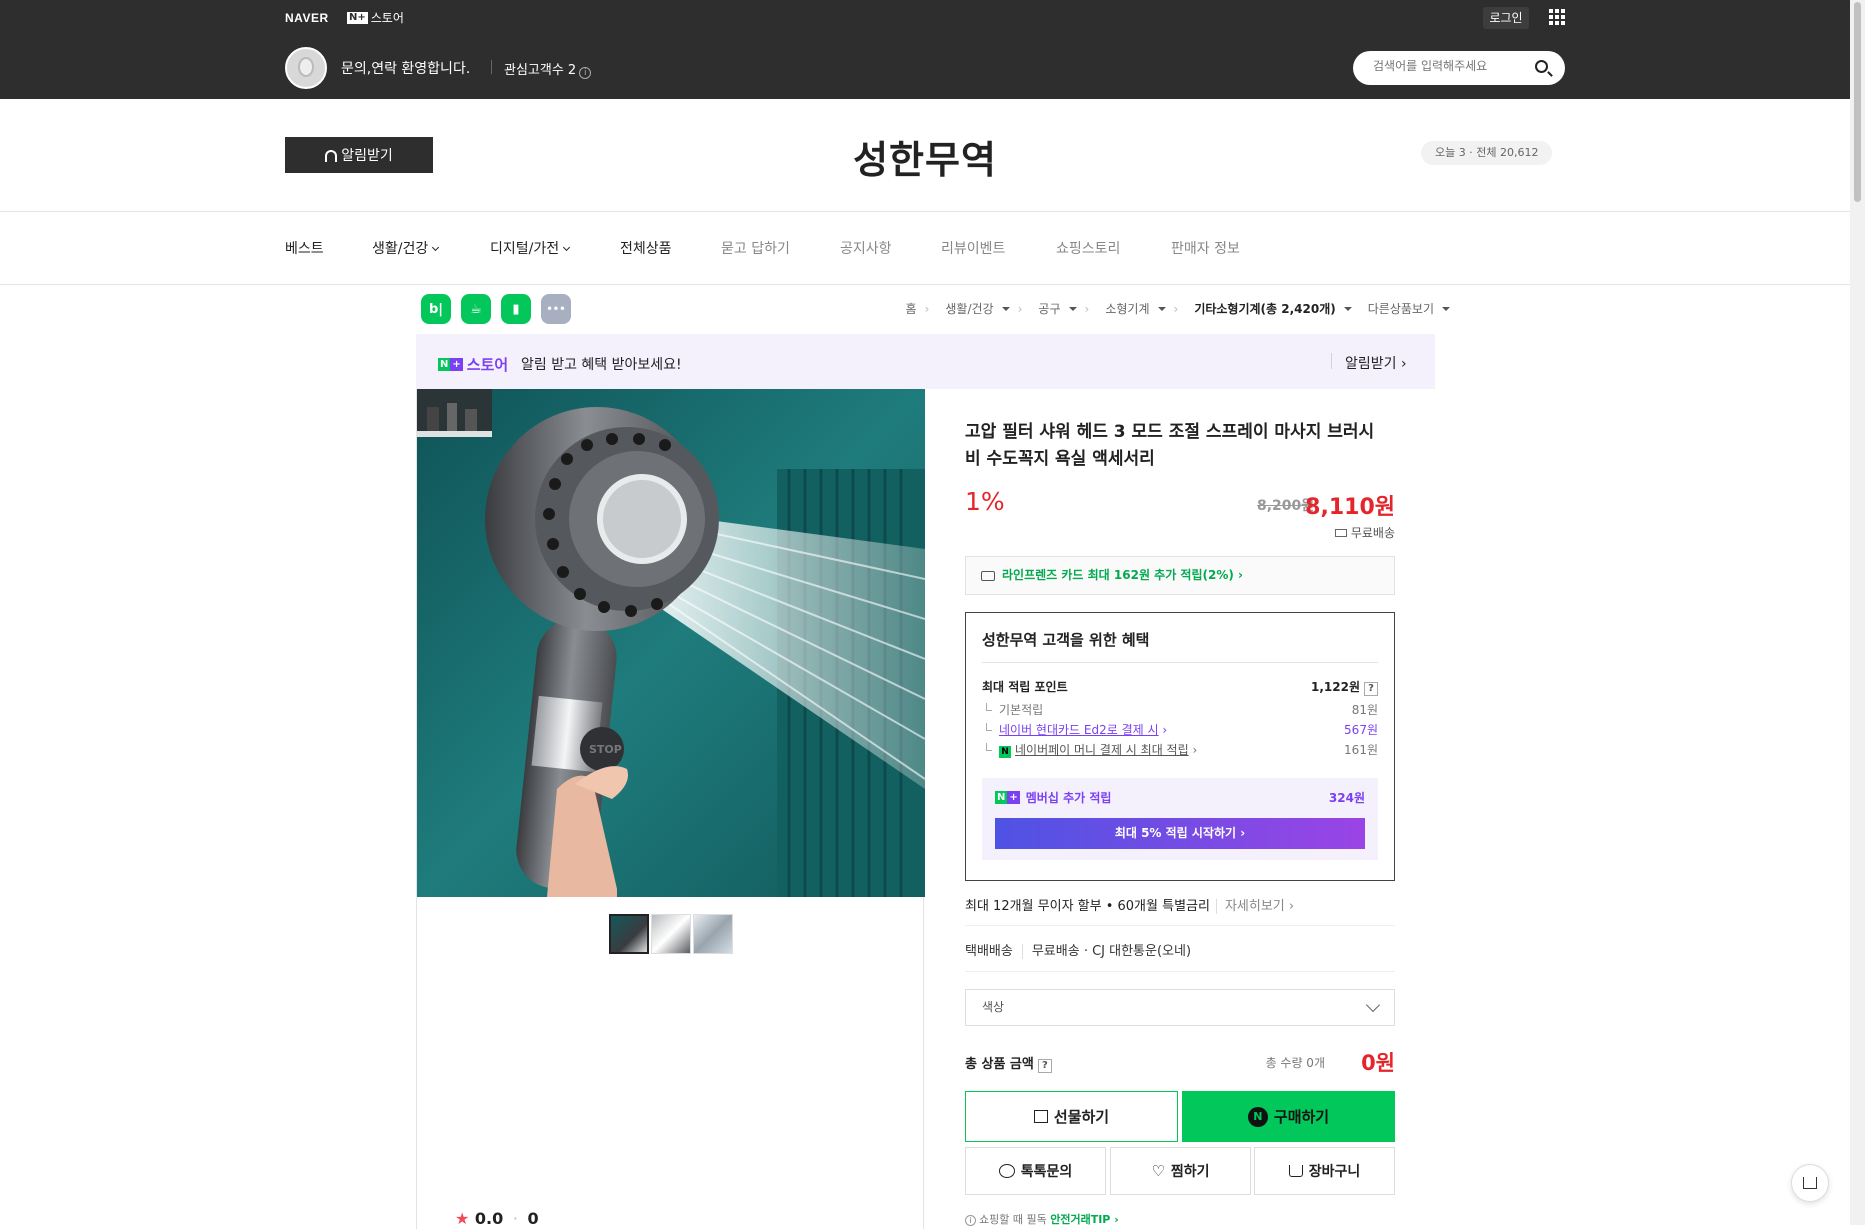 The image size is (1865, 1229). What do you see at coordinates (985, 501) in the screenshot?
I see `discount-rate: 1%` at bounding box center [985, 501].